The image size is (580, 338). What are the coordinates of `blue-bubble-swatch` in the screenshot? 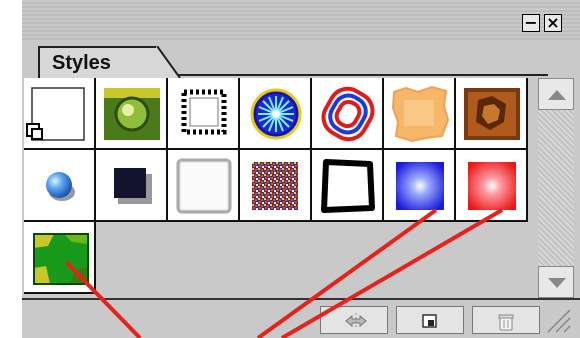 It's located at (60, 186).